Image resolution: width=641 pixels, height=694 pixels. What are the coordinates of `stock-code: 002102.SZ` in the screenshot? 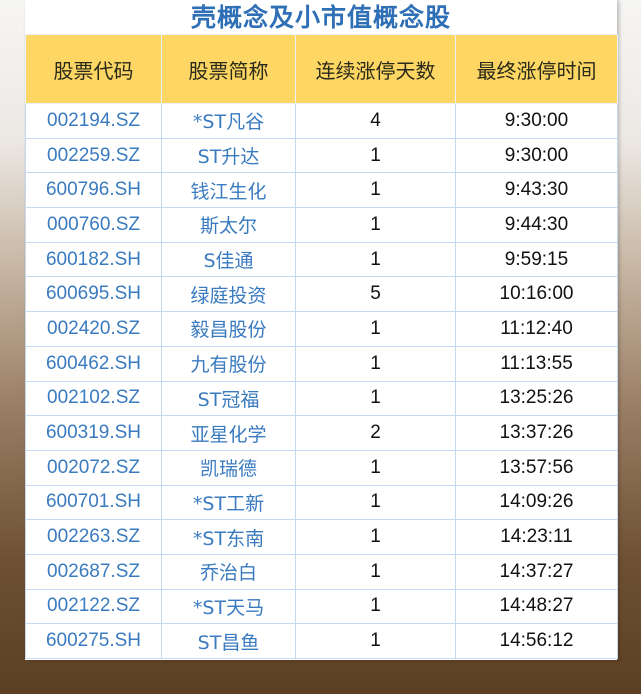 It's located at (93, 398).